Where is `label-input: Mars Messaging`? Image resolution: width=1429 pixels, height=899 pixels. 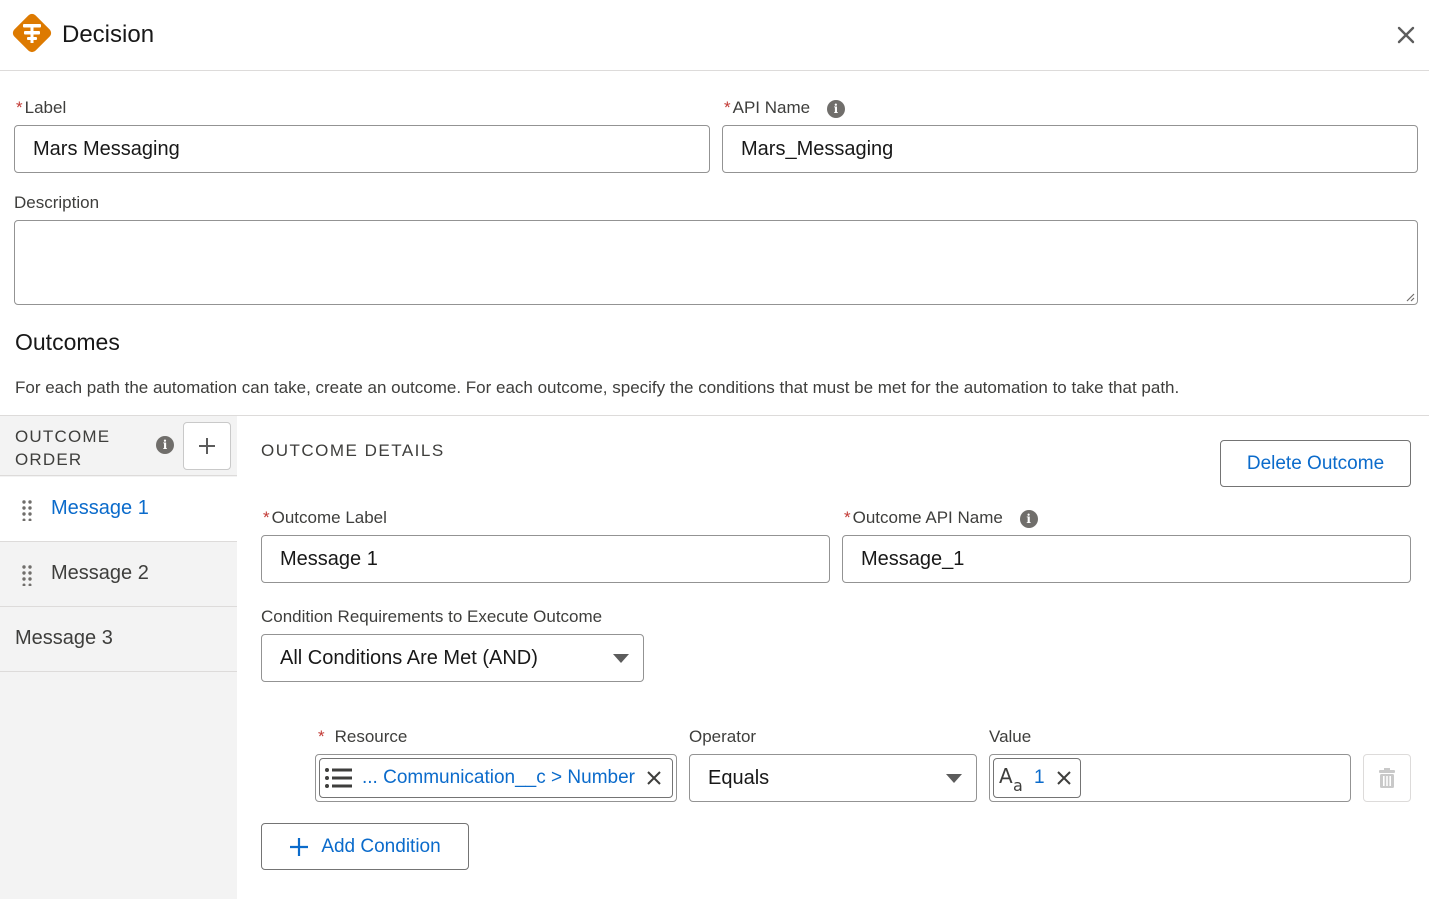
label-input: Mars Messaging is located at coordinates (362, 149).